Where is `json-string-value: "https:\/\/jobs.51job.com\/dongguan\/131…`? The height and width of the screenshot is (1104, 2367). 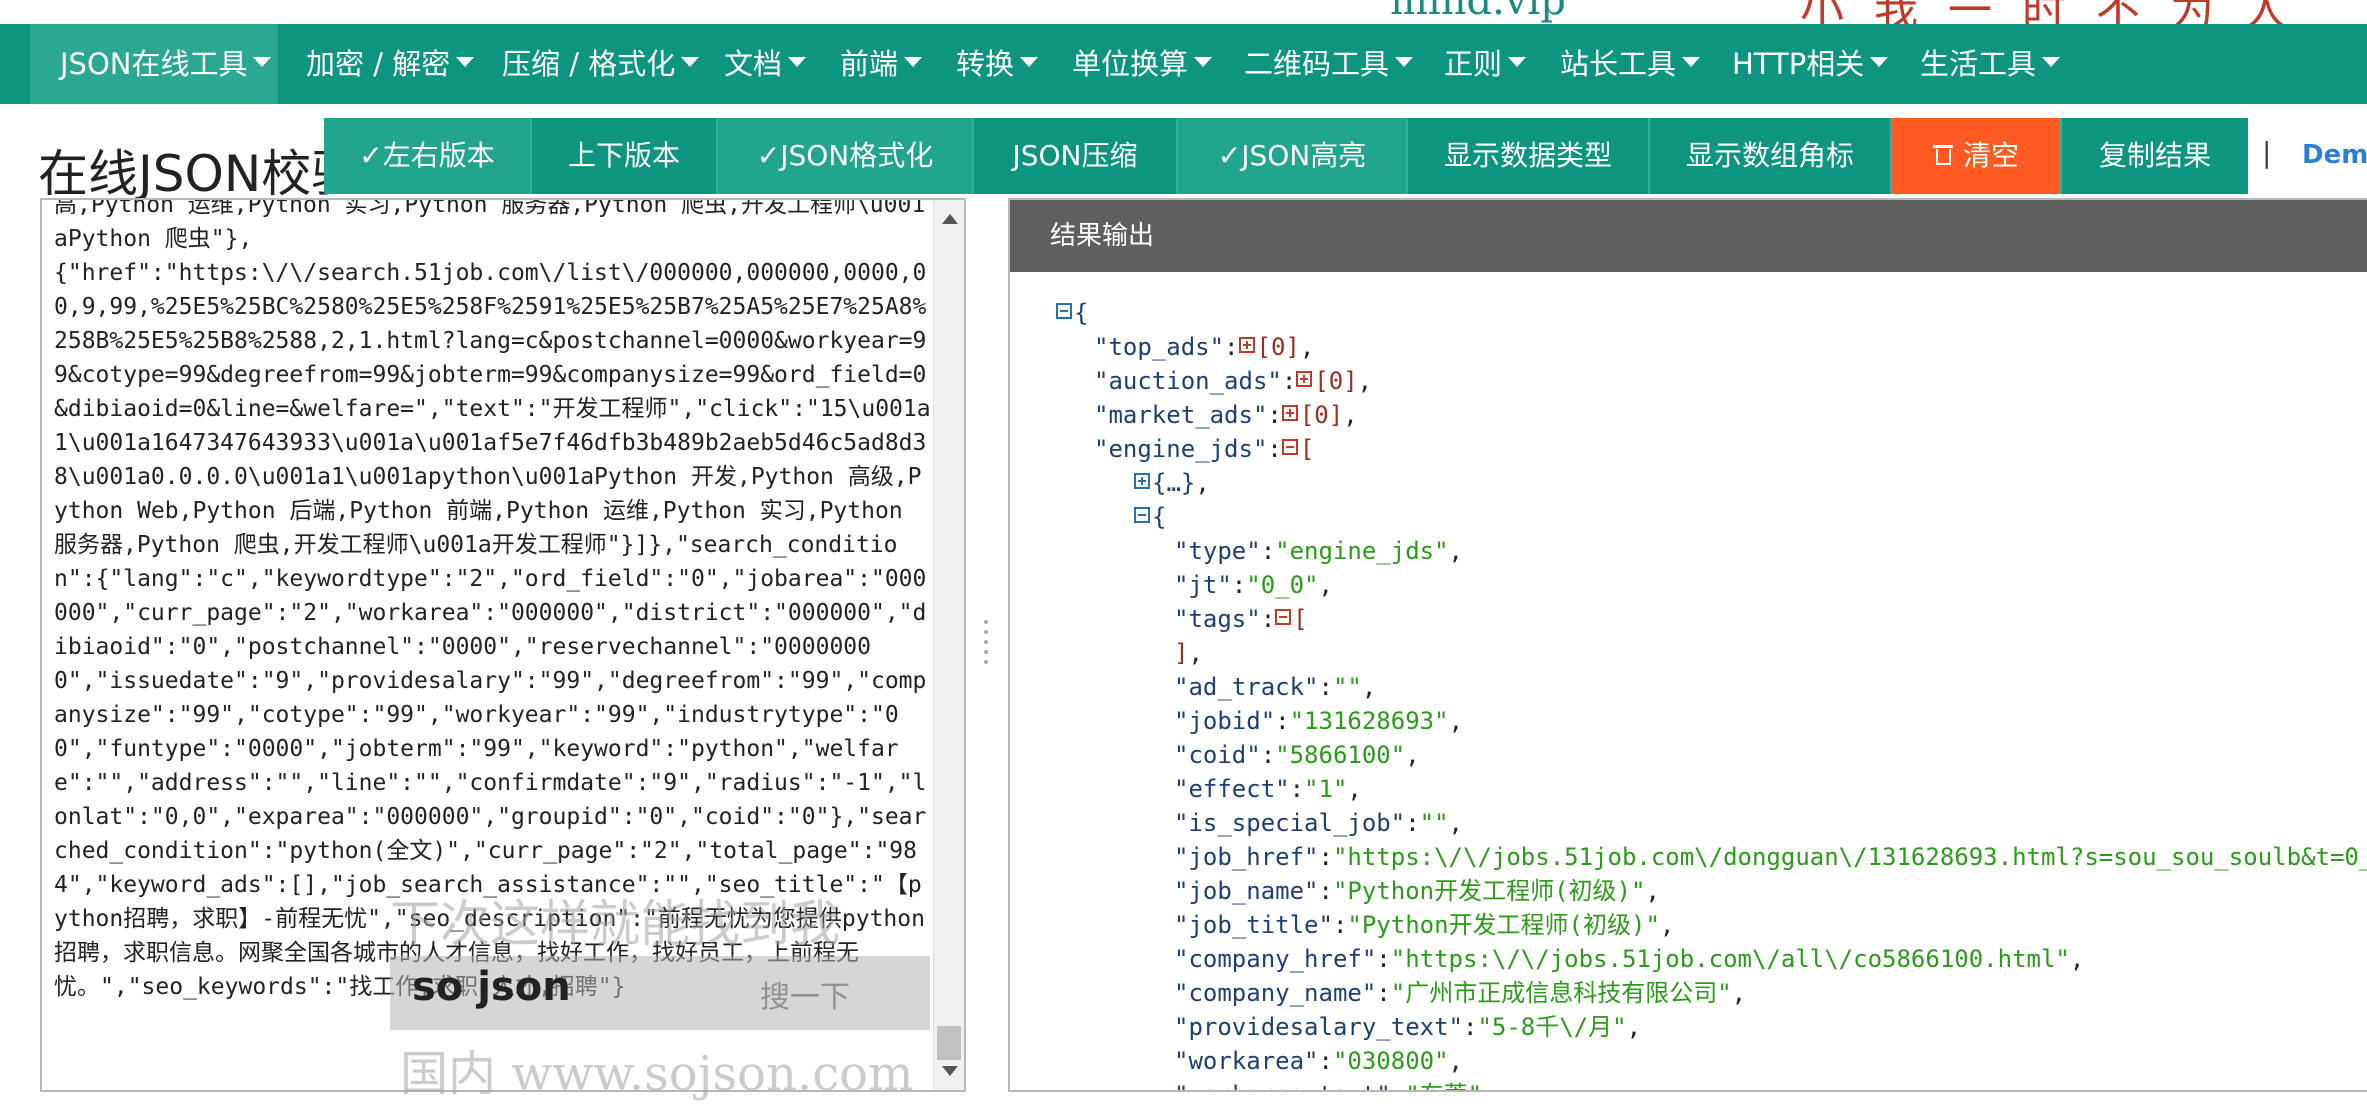
json-string-value: "https:\/\/jobs.51job.com\/dongguan\/131… is located at coordinates (1849, 857).